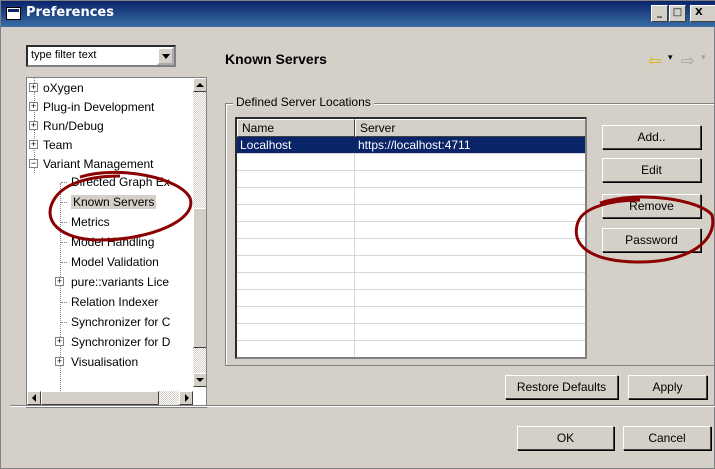 The height and width of the screenshot is (469, 715). I want to click on vertical-scroll-thumb, so click(199, 278).